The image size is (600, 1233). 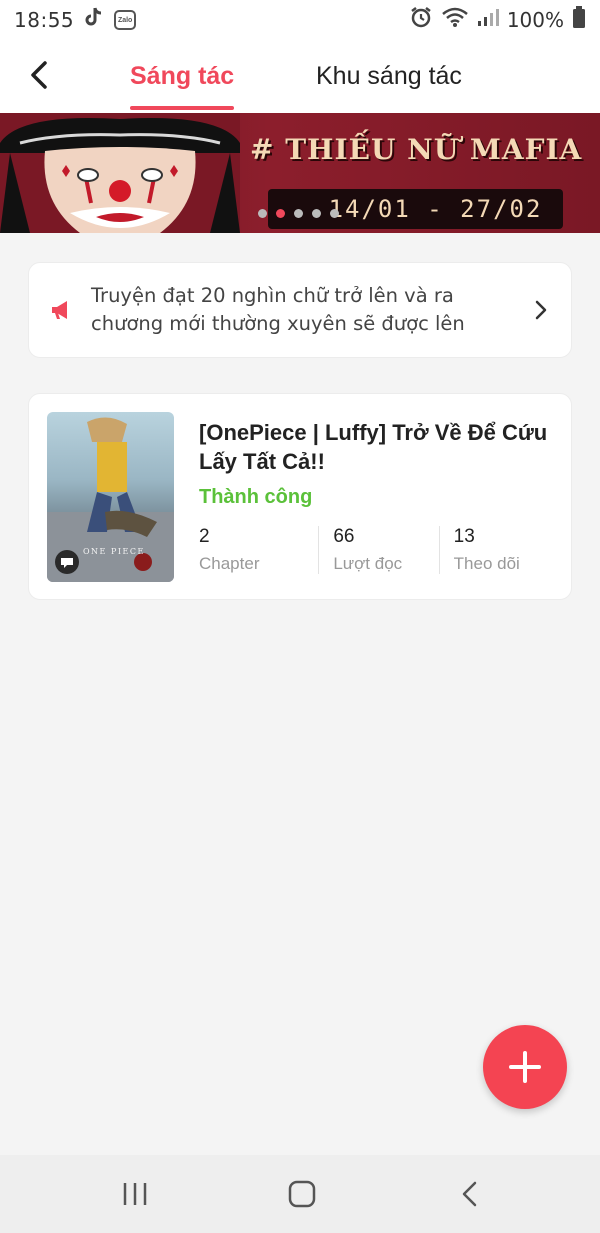 What do you see at coordinates (416, 149) in the screenshot?
I see `banner-title: # THIẾU NỮ MAFIA` at bounding box center [416, 149].